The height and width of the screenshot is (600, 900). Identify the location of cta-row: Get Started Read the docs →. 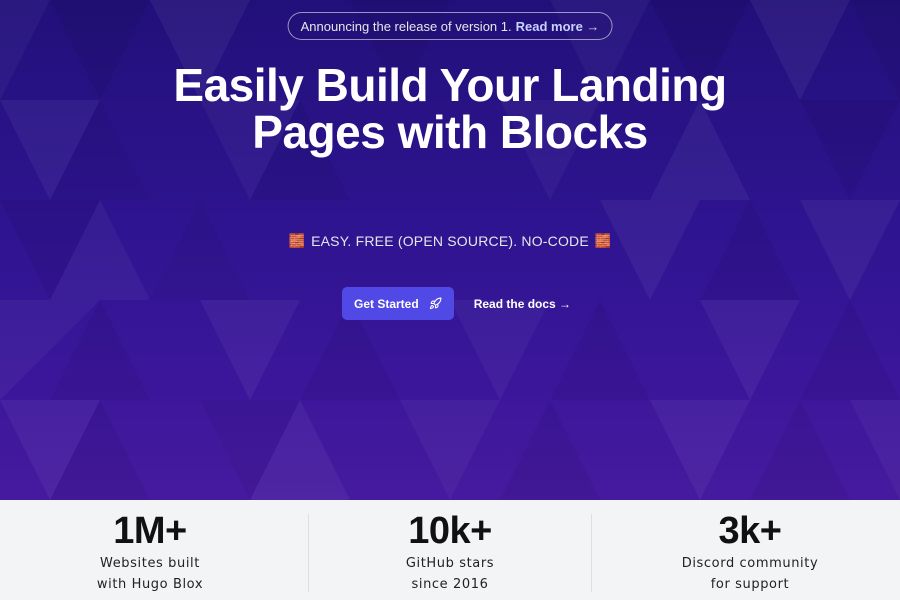
(456, 303).